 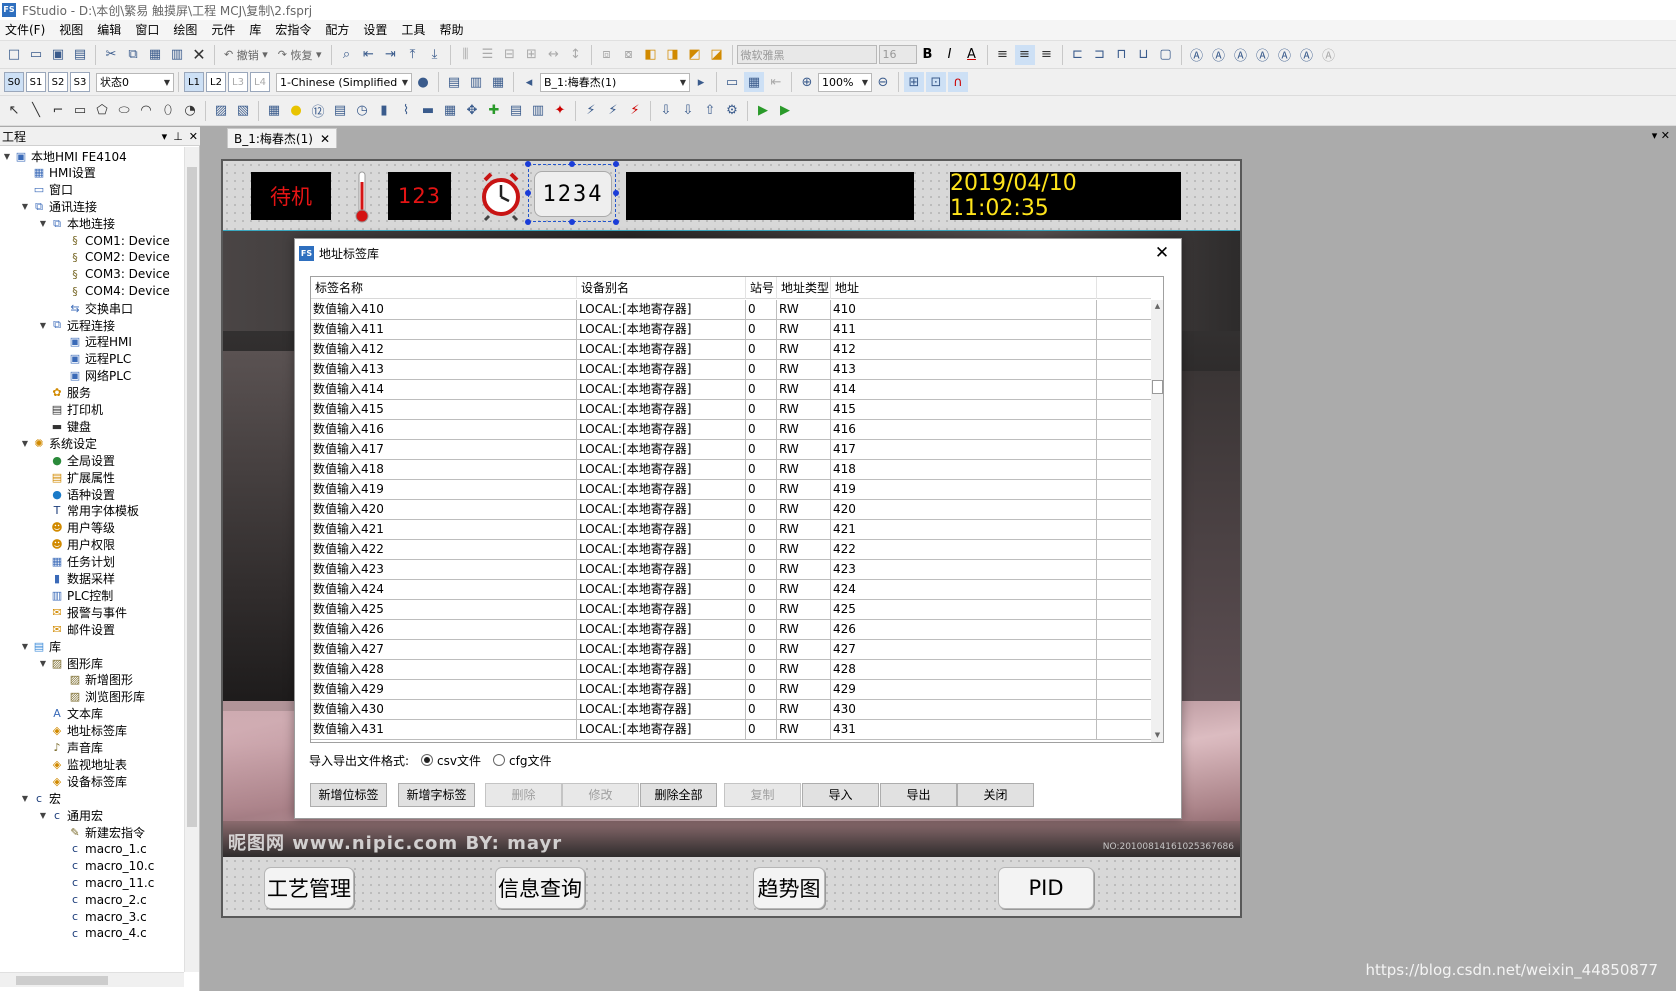 I want to click on simulate-offline-icon: ▶, so click(x=785, y=111).